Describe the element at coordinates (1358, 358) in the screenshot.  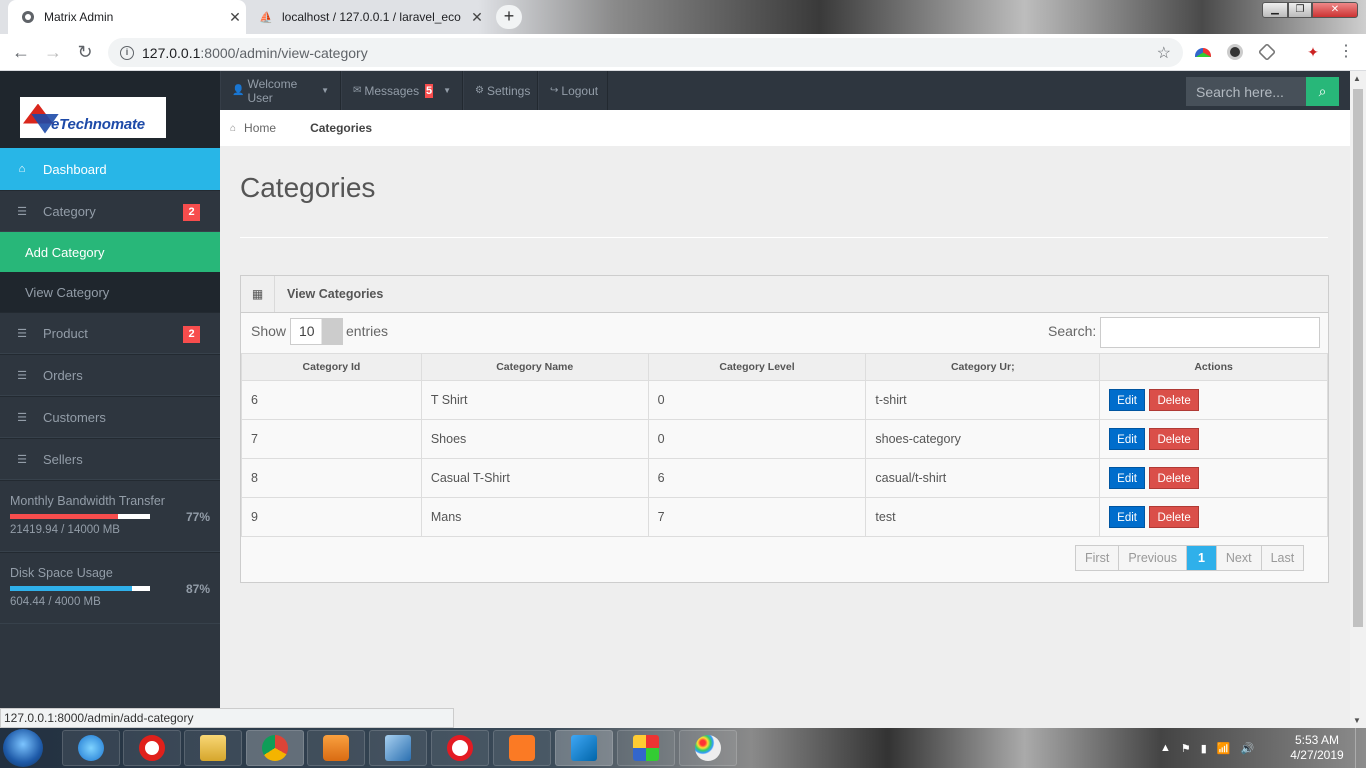
I see `scrollbar-thumb` at that location.